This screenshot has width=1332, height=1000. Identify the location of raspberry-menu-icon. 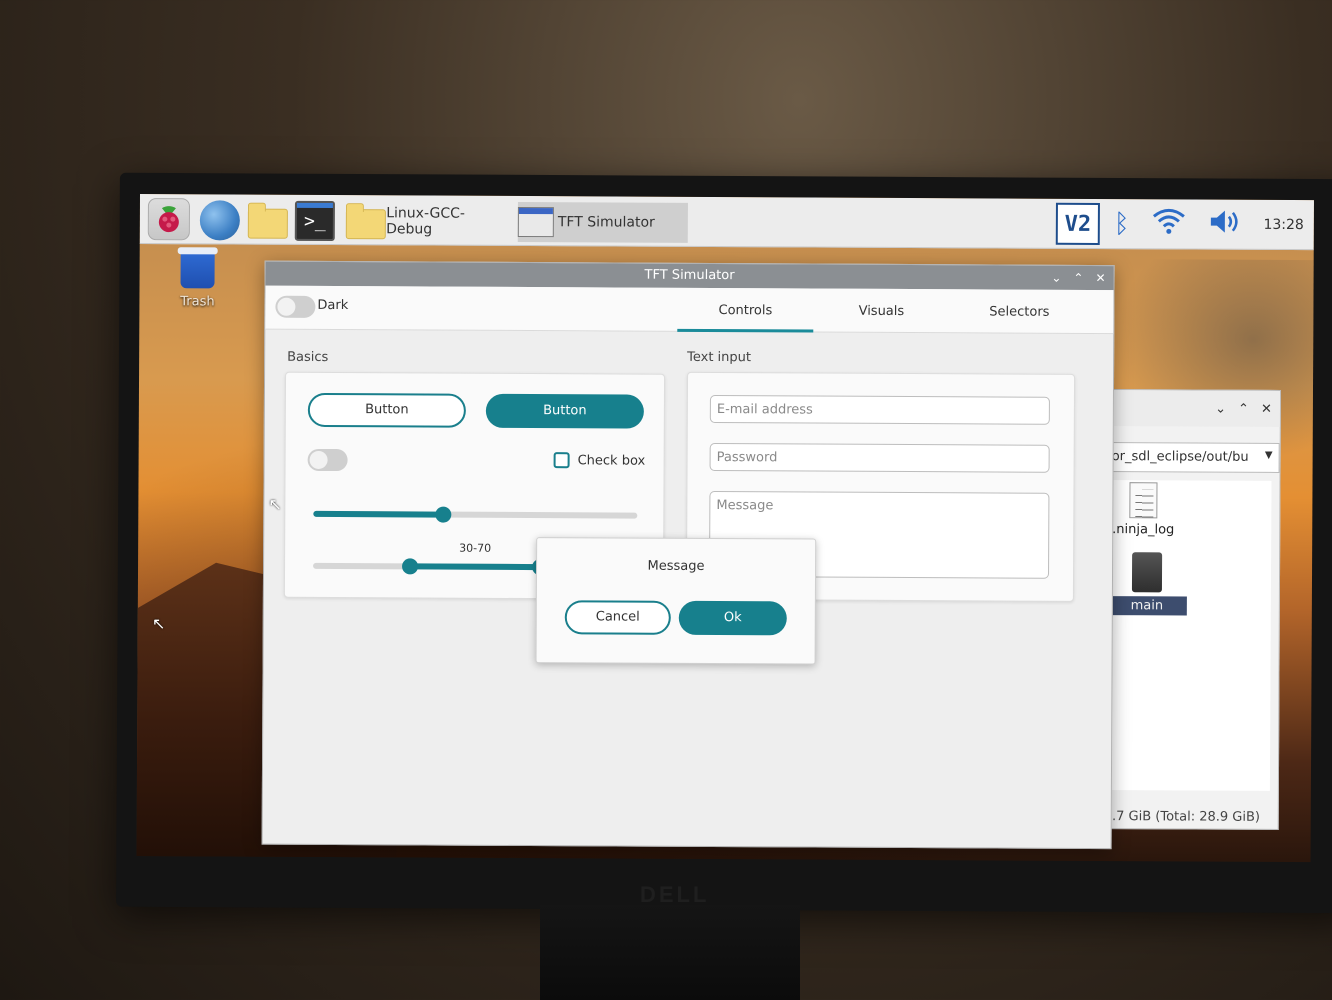
(168, 219).